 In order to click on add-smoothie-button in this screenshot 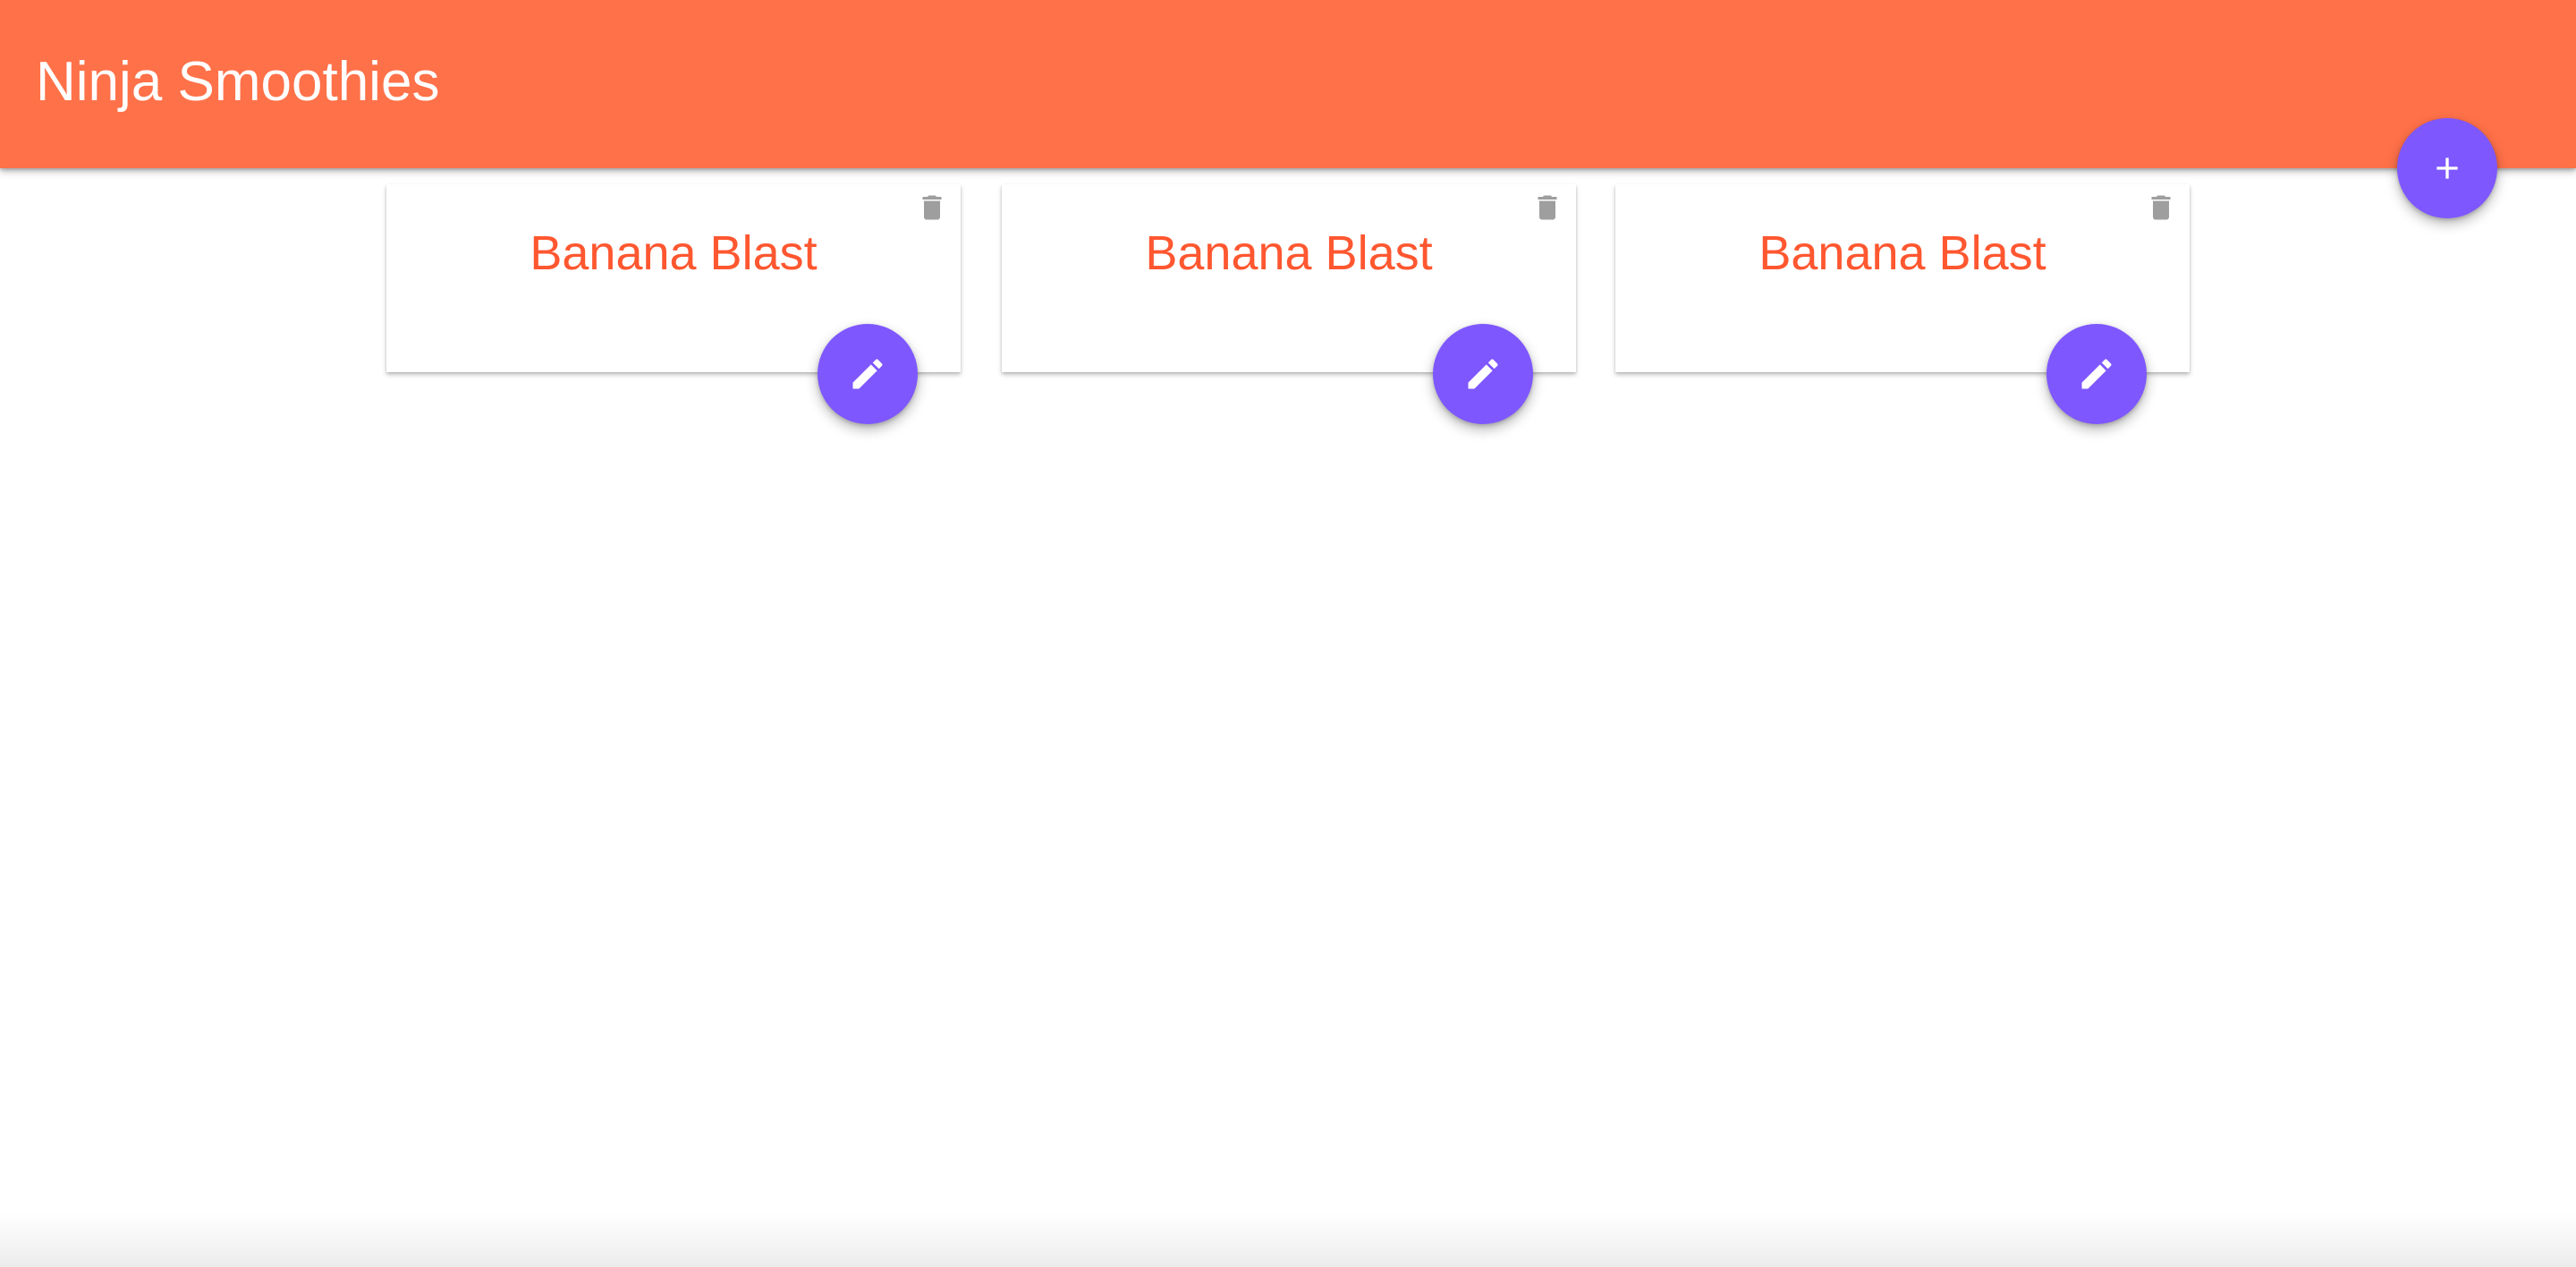, I will do `click(2447, 168)`.